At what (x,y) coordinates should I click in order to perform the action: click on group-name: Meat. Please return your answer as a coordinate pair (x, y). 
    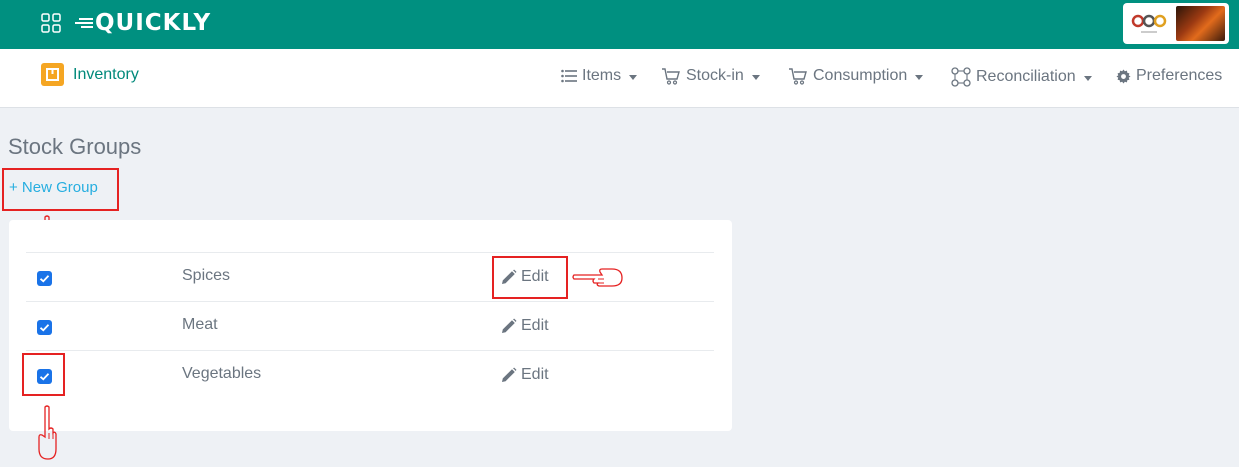
    Looking at the image, I should click on (200, 324).